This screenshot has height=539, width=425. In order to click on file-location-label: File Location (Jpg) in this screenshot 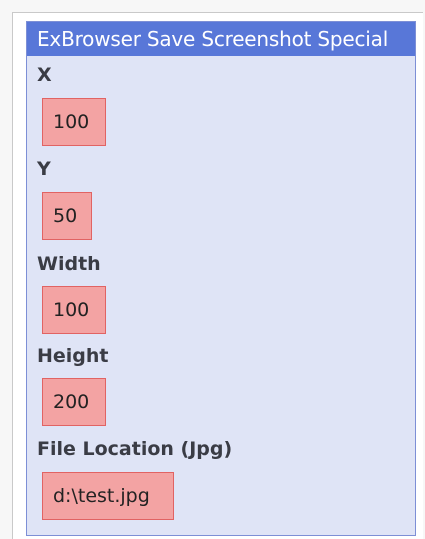, I will do `click(135, 449)`.